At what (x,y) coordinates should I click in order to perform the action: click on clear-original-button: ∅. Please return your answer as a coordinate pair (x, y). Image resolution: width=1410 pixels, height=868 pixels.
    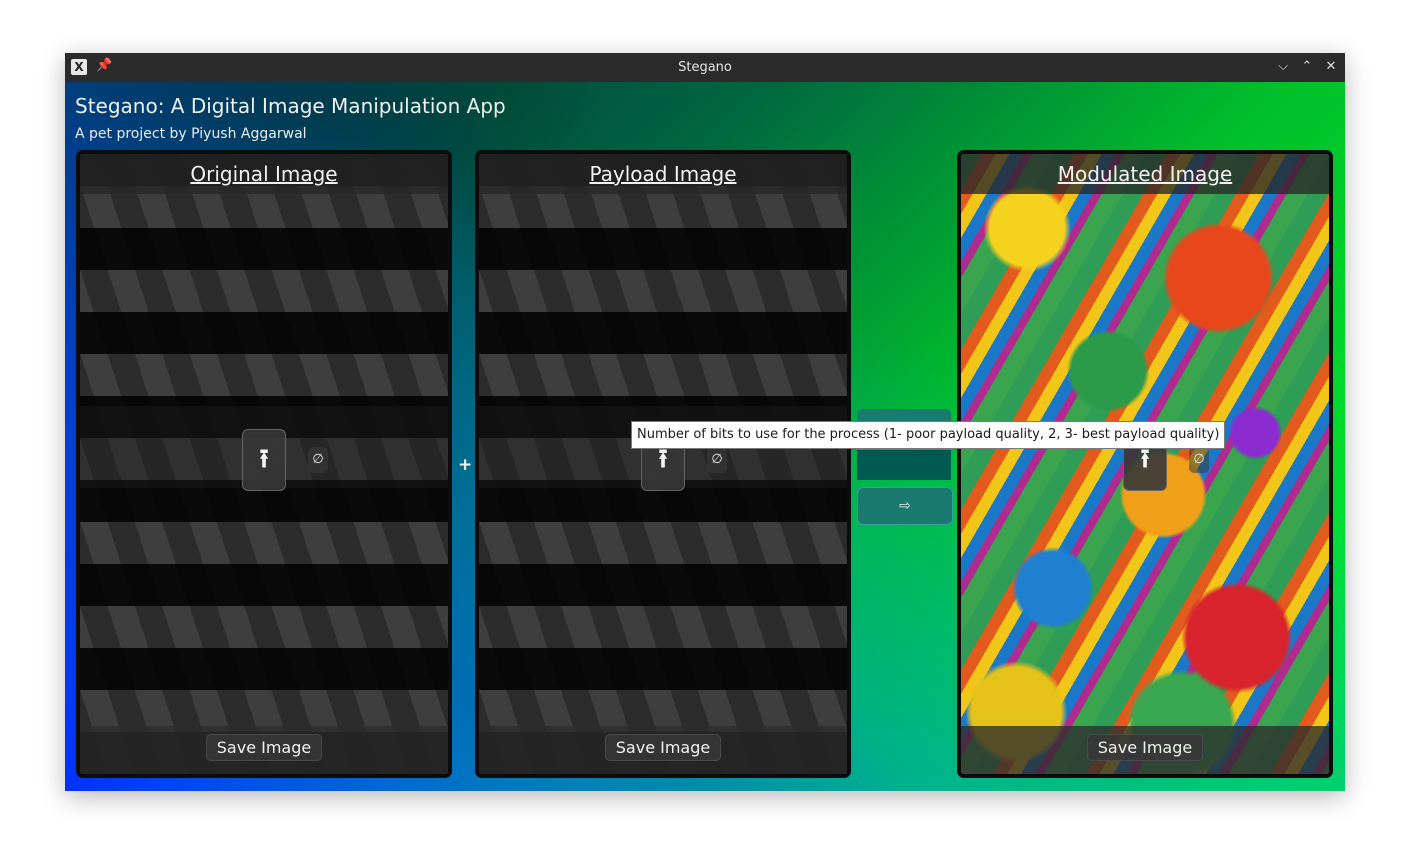
    Looking at the image, I should click on (318, 460).